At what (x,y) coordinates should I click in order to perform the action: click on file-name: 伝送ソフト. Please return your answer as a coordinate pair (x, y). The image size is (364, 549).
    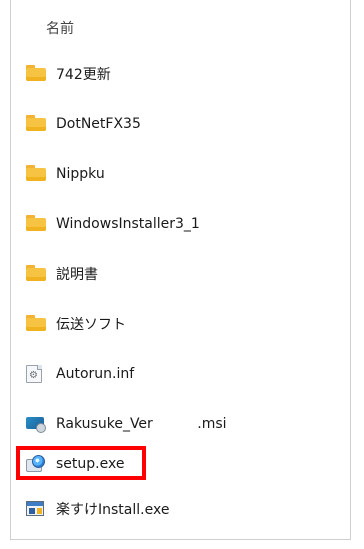
    Looking at the image, I should click on (91, 325).